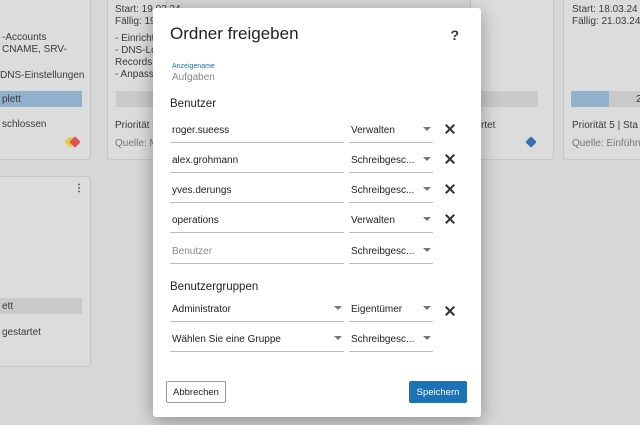 This screenshot has width=640, height=425. I want to click on group-select: Wählen Sie eine Gruppe, so click(257, 340).